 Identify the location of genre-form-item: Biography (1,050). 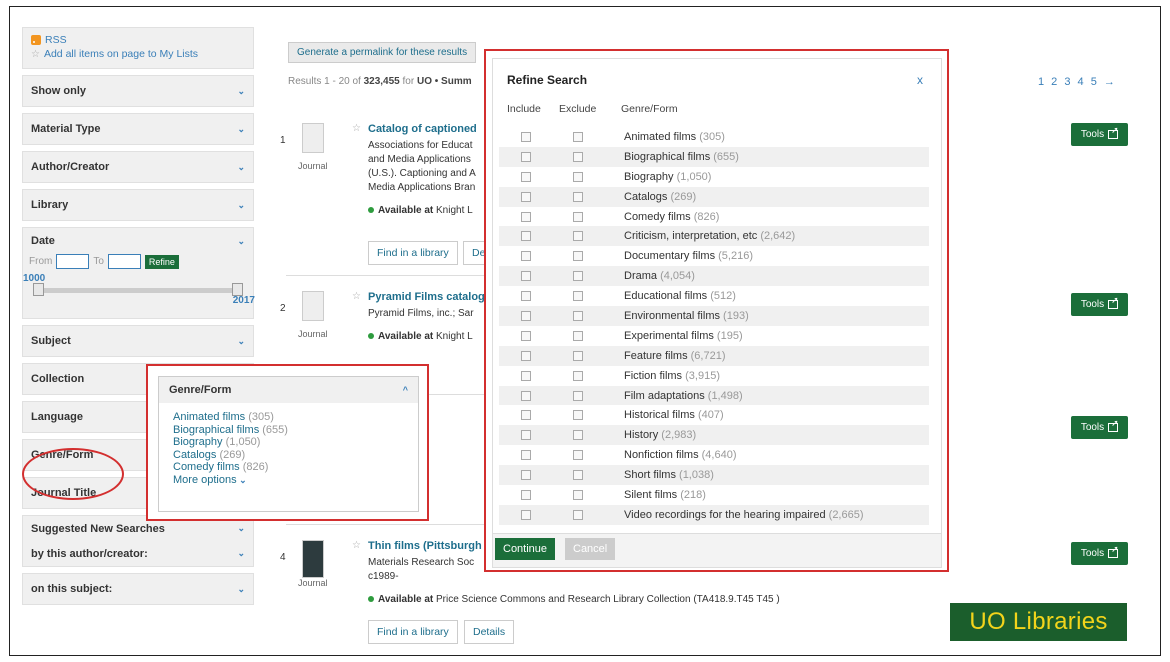
(288, 442).